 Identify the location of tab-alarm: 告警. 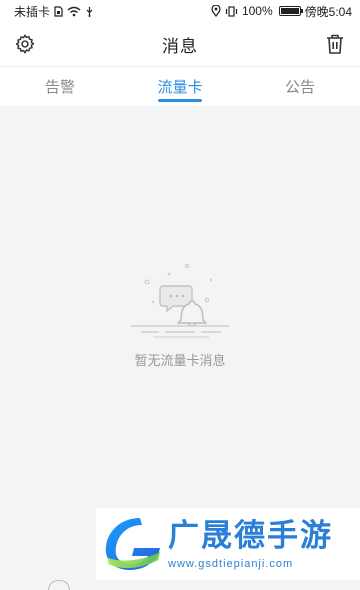
(60, 86).